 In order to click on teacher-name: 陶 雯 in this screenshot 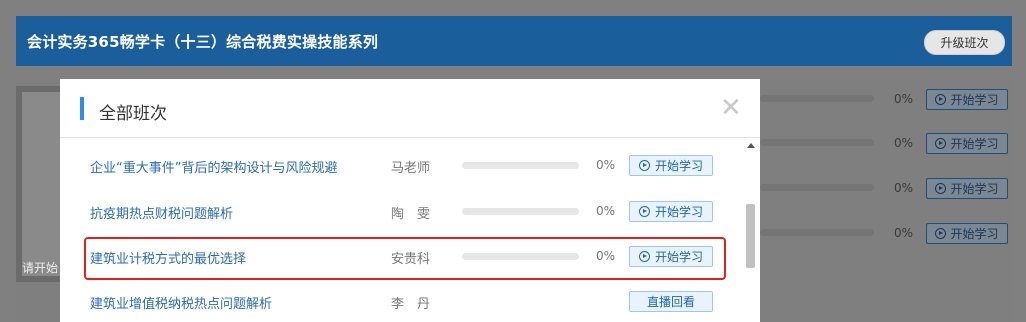, I will do `click(411, 214)`.